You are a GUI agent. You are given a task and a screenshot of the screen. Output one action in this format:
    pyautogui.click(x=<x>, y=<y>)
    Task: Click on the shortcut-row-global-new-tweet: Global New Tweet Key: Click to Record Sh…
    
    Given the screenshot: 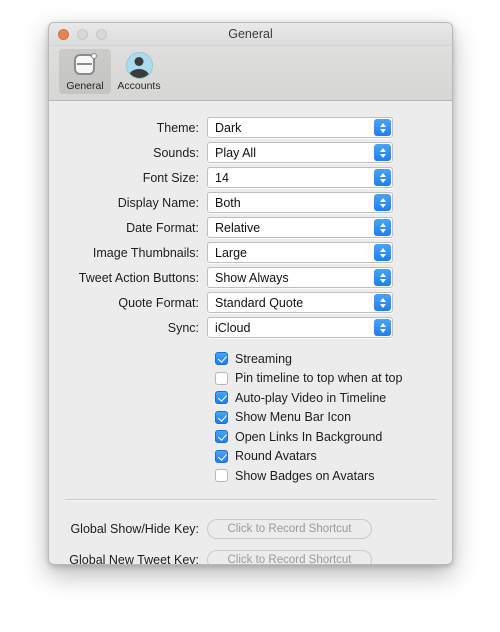 What is the action you would take?
    pyautogui.click(x=250, y=555)
    